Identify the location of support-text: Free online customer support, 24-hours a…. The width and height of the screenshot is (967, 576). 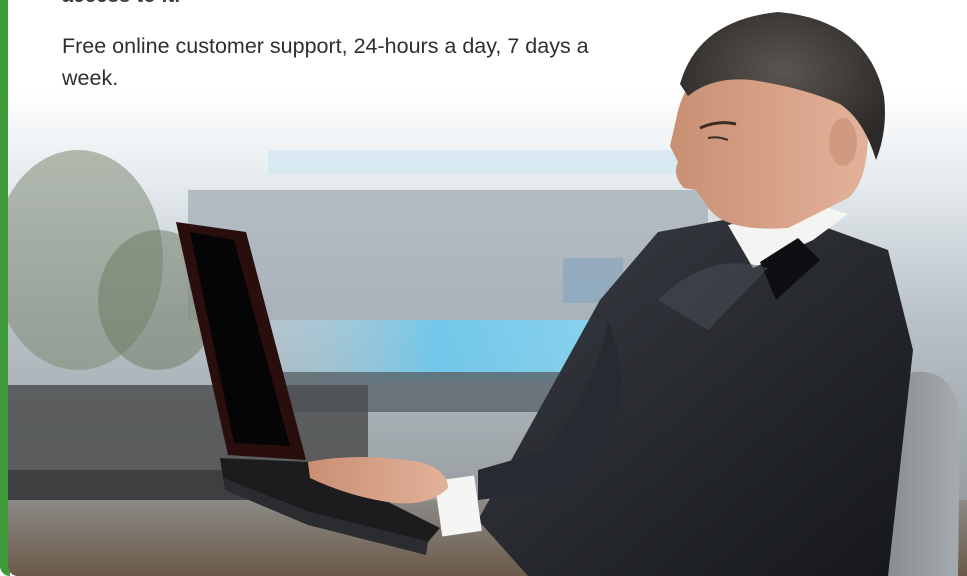
(325, 62).